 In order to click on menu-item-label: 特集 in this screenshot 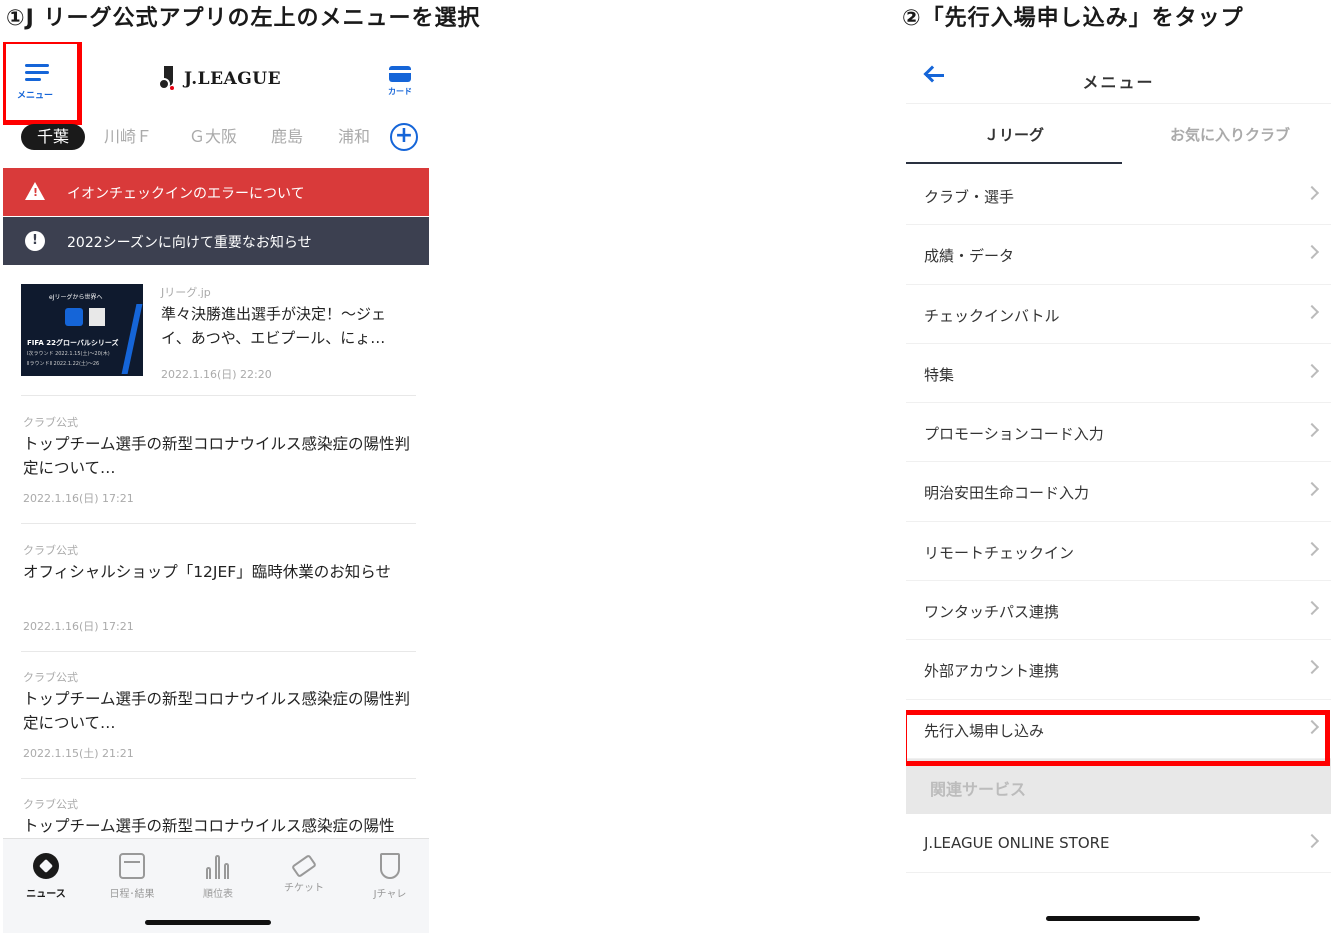, I will do `click(939, 374)`.